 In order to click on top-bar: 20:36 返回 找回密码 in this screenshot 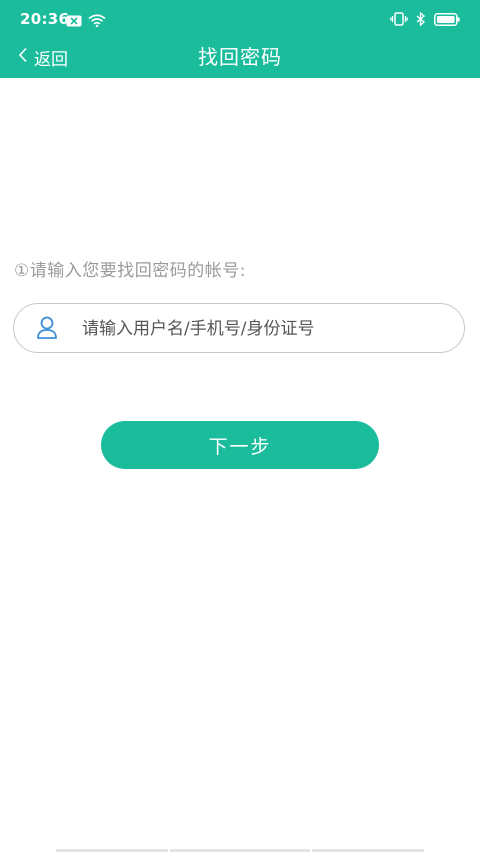, I will do `click(240, 39)`.